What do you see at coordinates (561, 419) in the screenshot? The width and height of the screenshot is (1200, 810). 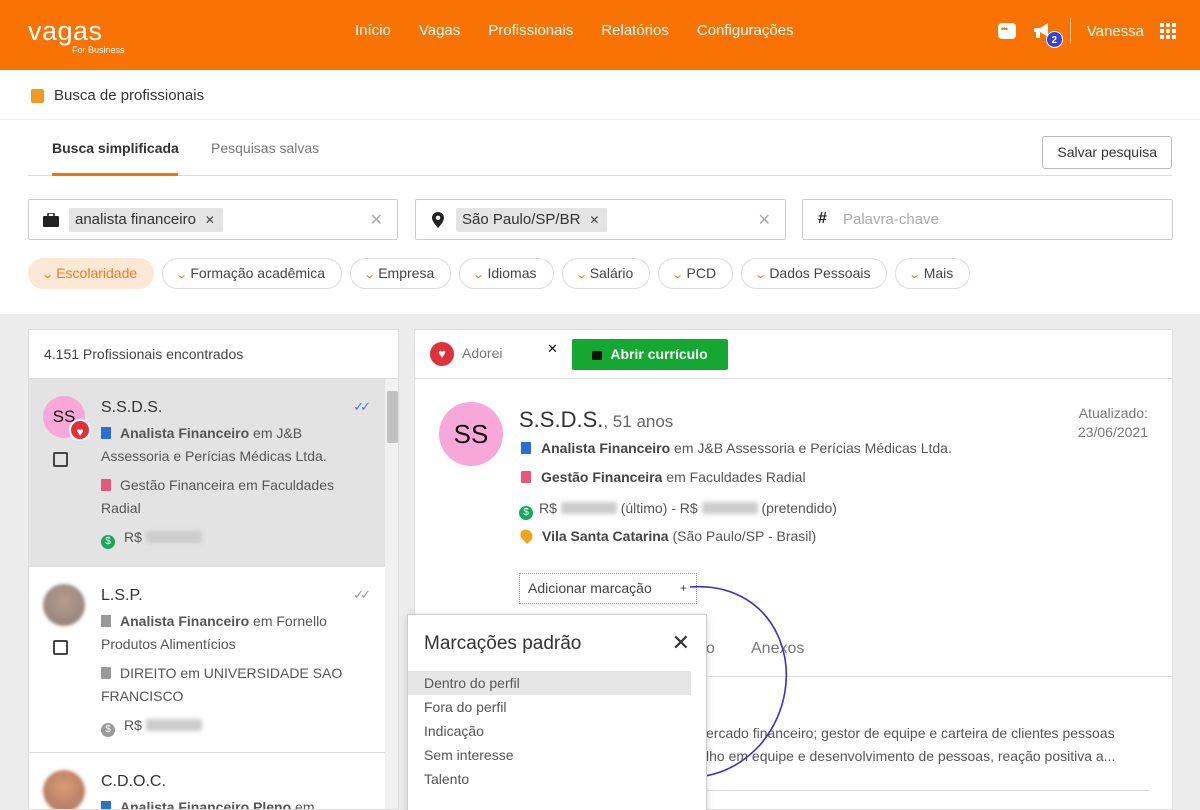 I see `name-text: S.S.D.S.` at bounding box center [561, 419].